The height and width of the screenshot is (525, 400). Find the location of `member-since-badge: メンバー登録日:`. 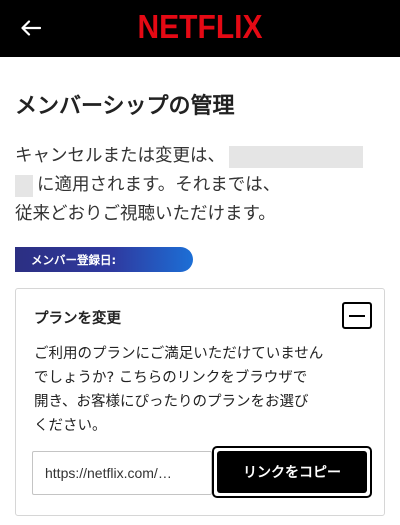

member-since-badge: メンバー登録日: is located at coordinates (104, 259).